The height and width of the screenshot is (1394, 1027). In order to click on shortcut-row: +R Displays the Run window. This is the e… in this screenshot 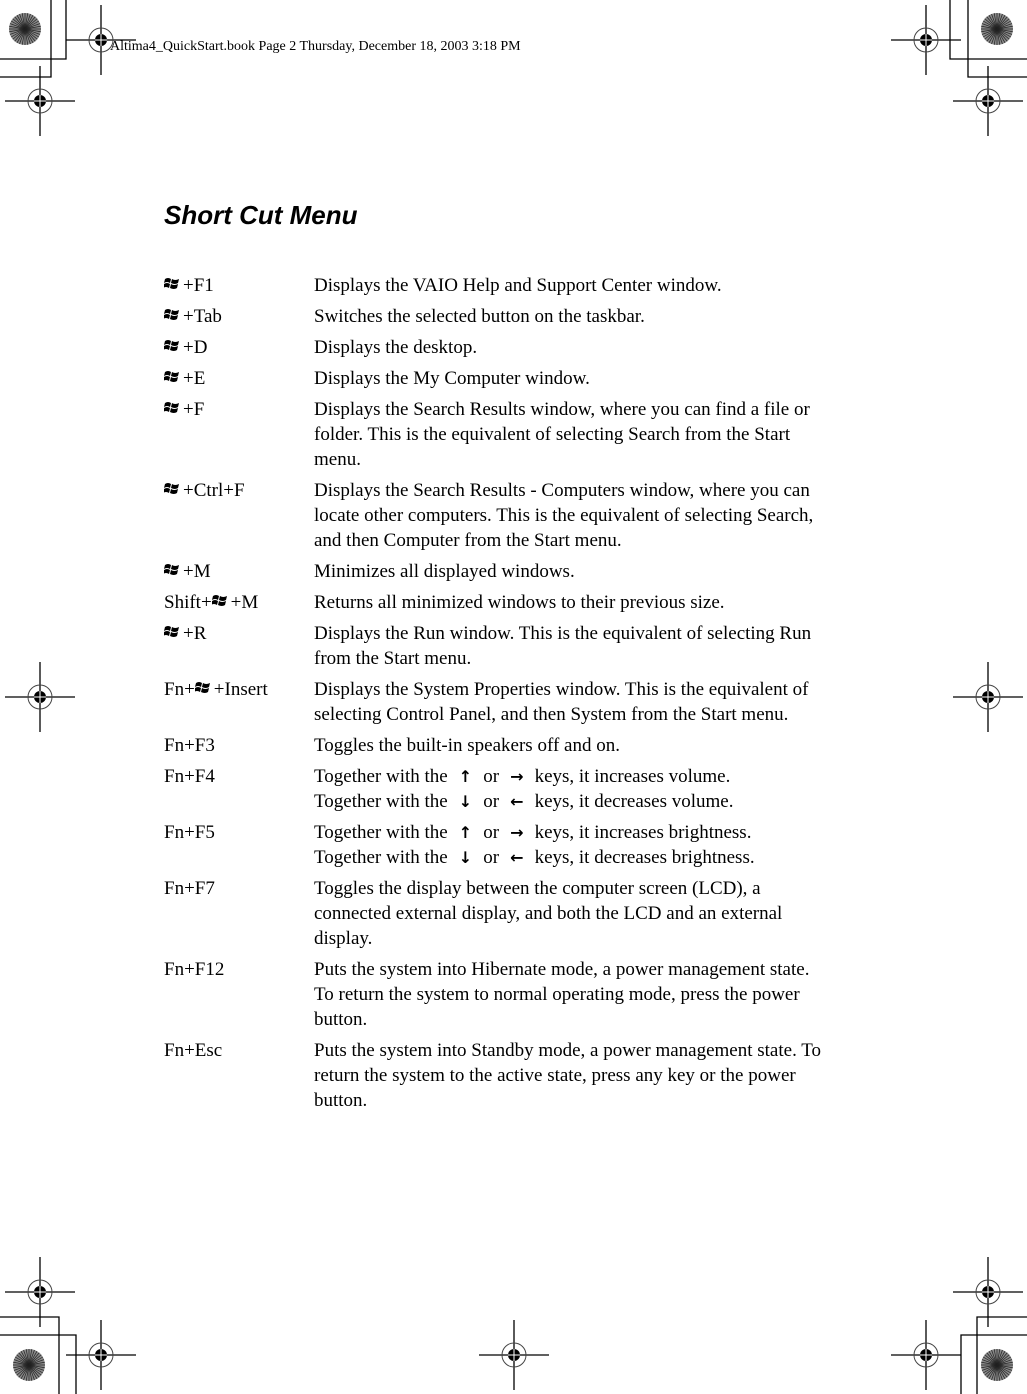, I will do `click(493, 646)`.